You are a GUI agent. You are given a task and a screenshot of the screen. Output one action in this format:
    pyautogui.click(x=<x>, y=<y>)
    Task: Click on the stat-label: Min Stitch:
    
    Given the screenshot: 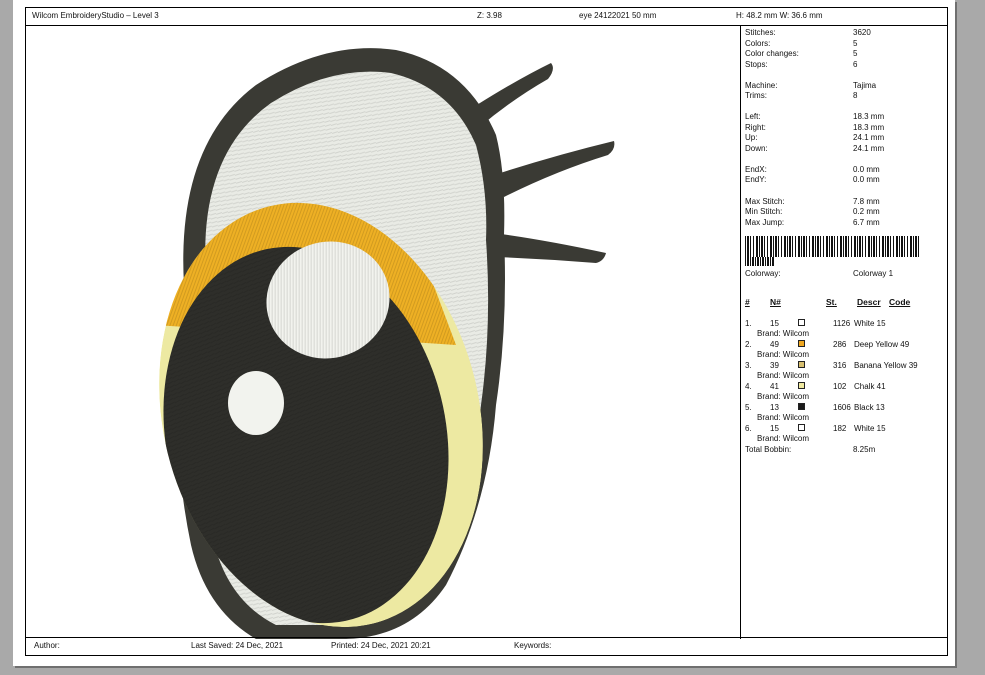 What is the action you would take?
    pyautogui.click(x=764, y=211)
    